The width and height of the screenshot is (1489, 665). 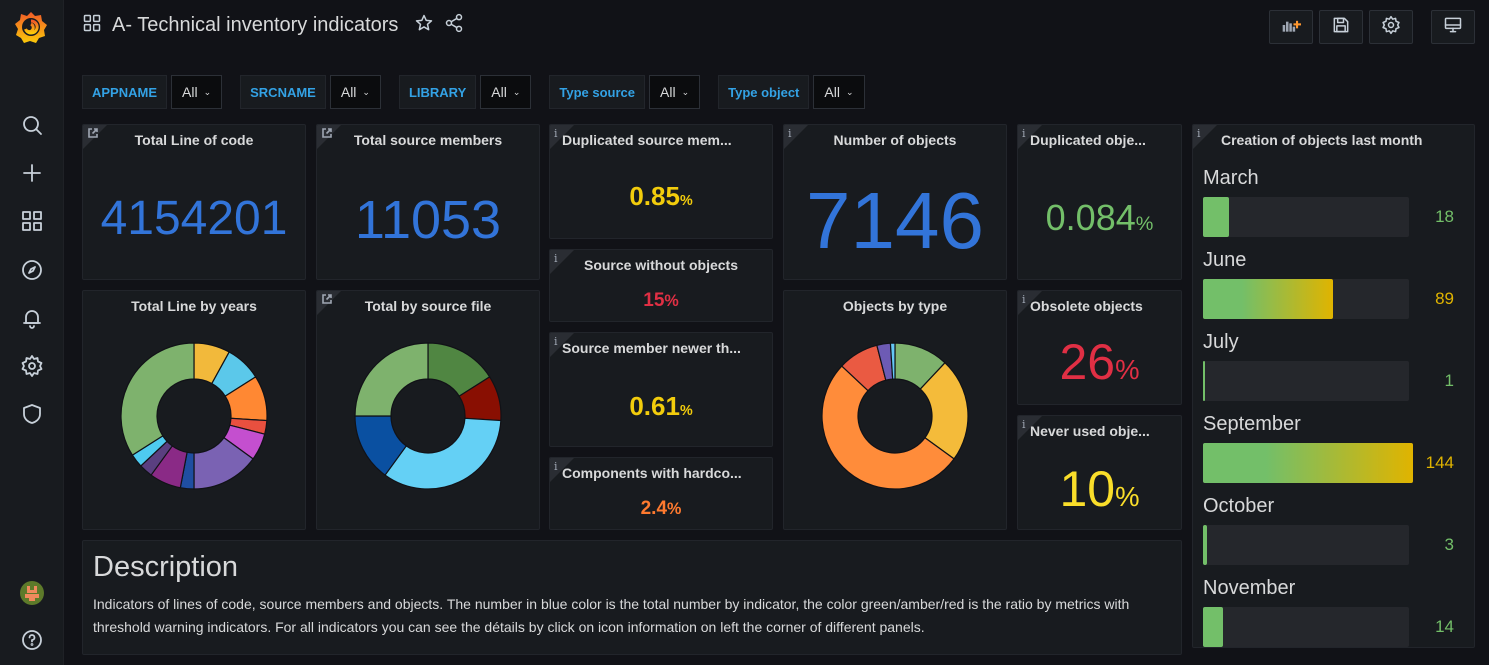 What do you see at coordinates (661, 493) in the screenshot?
I see `panel-components-hardcoded: i Components with hardco... 2.4%` at bounding box center [661, 493].